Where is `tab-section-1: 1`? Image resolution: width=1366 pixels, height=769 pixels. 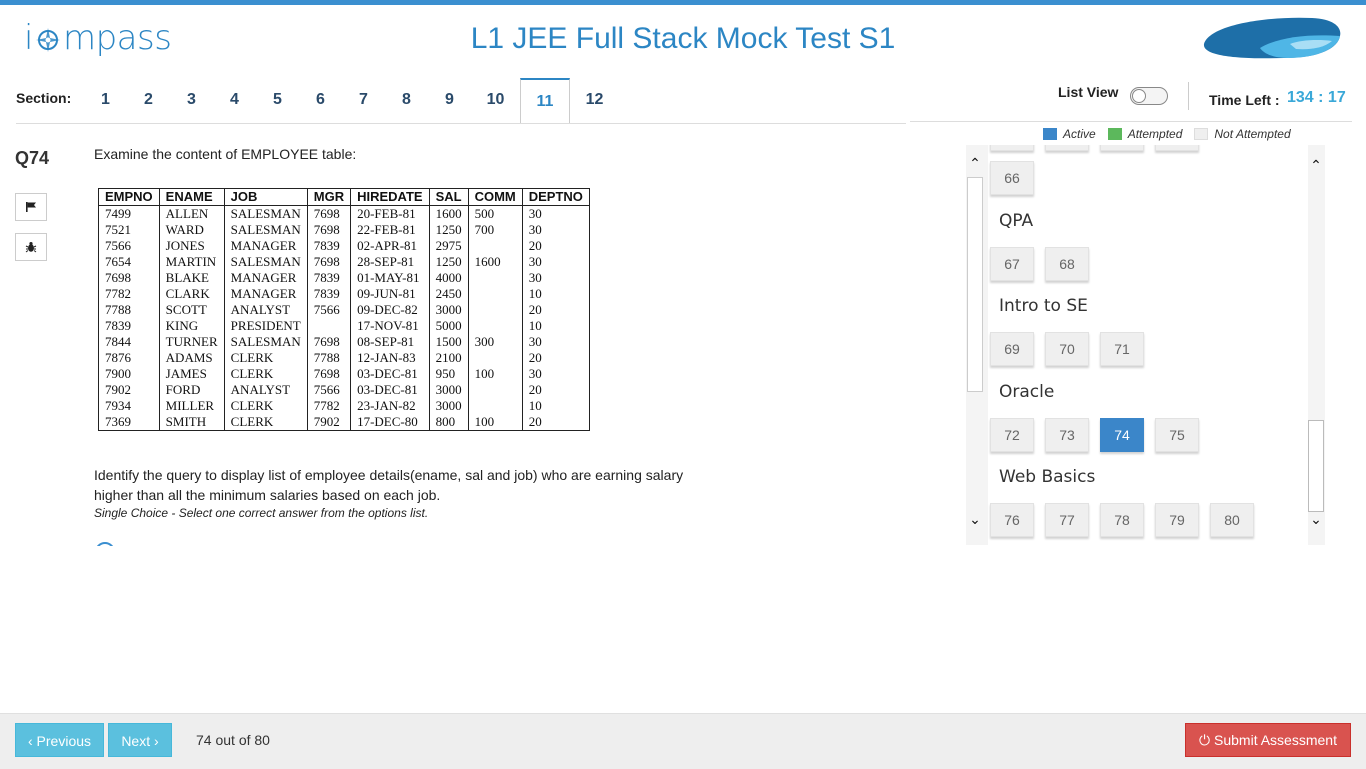
tab-section-1: 1 is located at coordinates (105, 101).